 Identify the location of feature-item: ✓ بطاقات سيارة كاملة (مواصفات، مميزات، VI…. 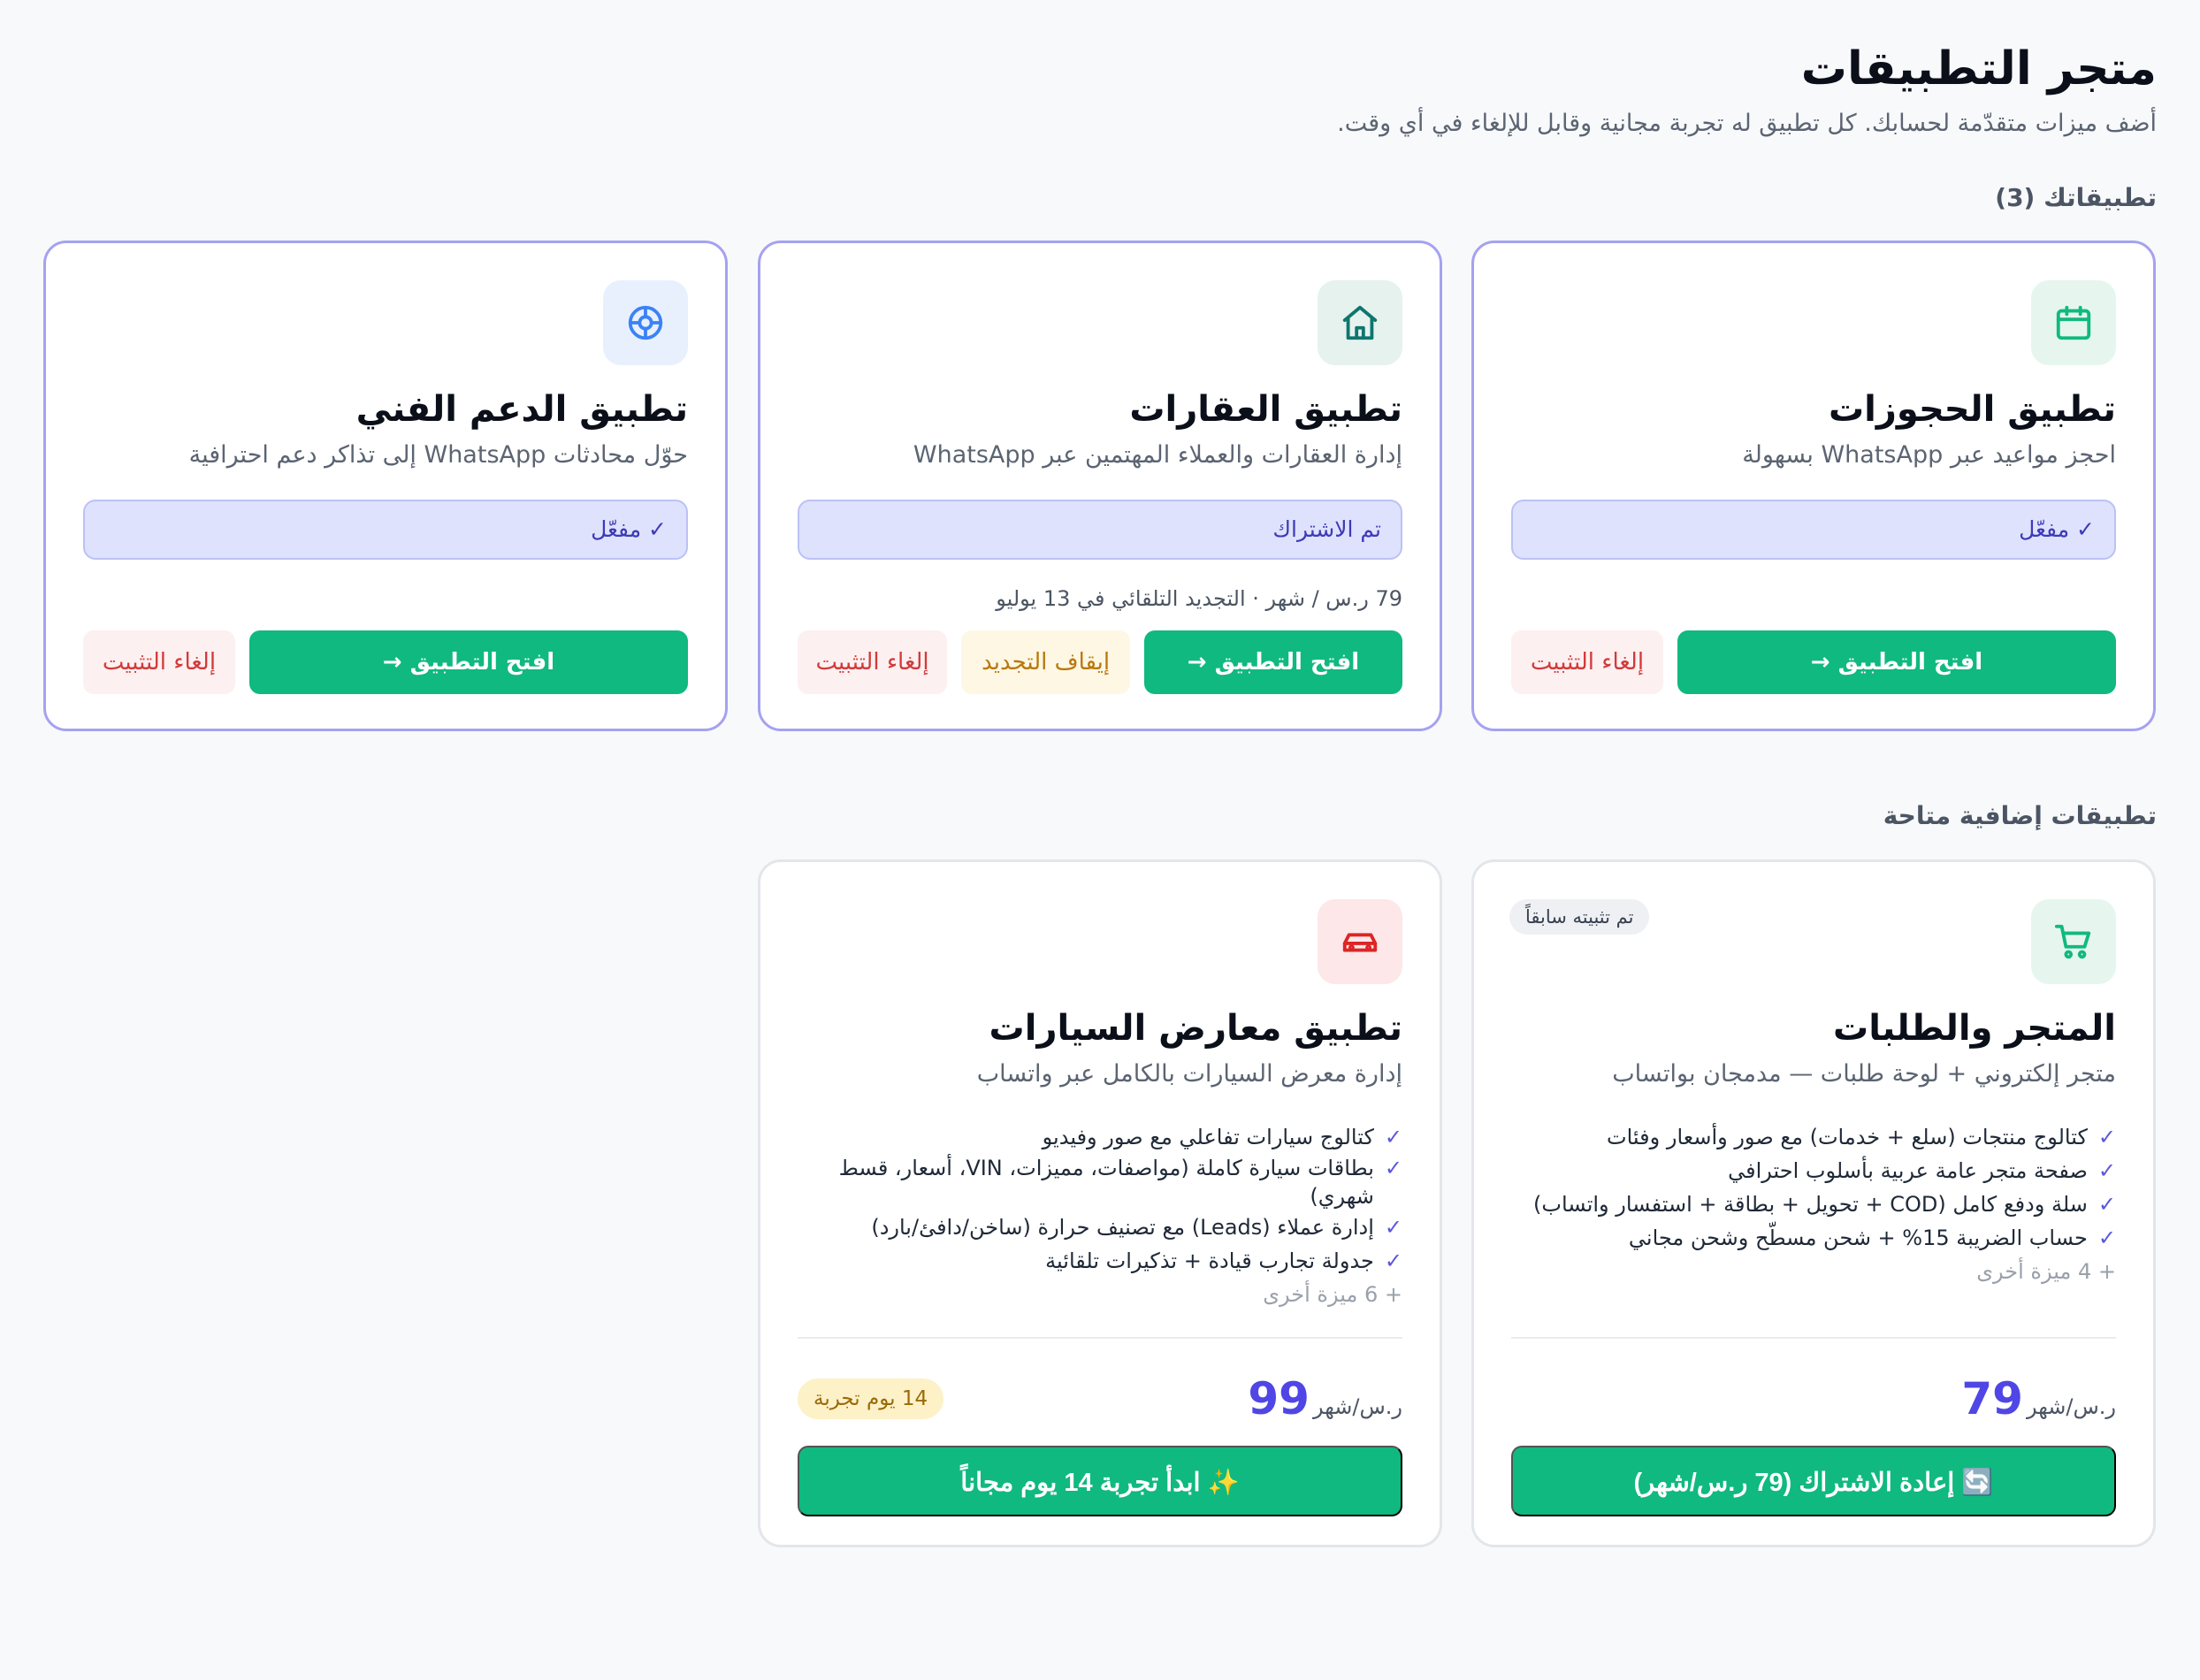
(1120, 1182).